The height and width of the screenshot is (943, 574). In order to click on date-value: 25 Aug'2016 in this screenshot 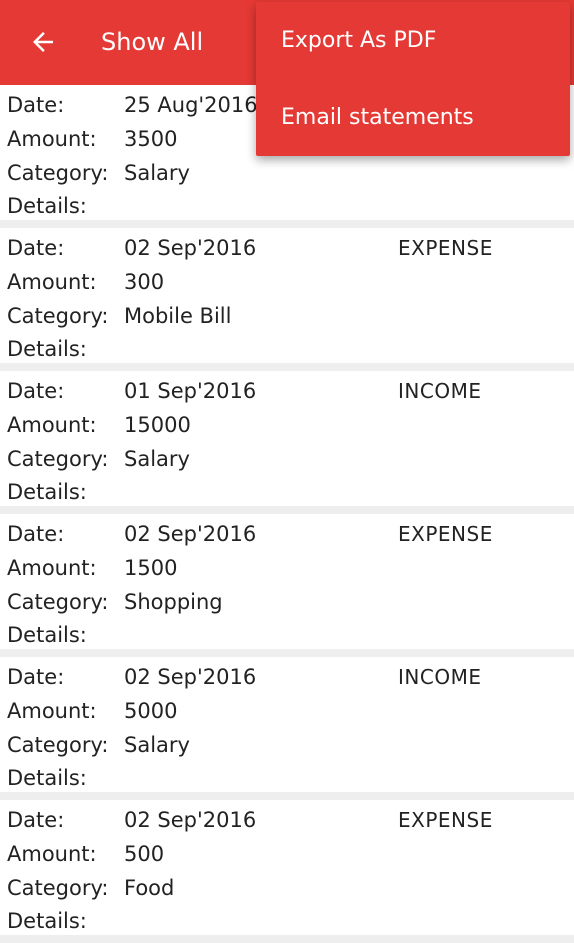, I will do `click(191, 105)`.